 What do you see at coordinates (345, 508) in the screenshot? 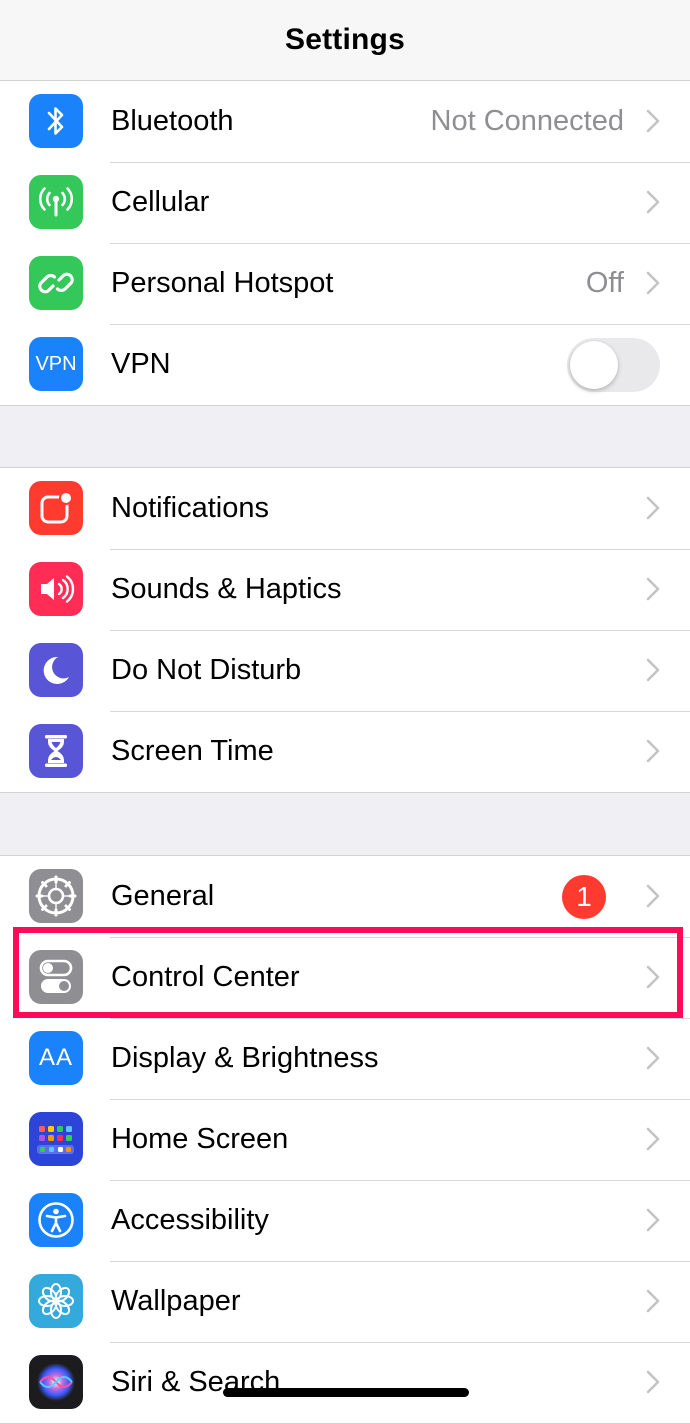
I see `settings-row-notifications: Notifications` at bounding box center [345, 508].